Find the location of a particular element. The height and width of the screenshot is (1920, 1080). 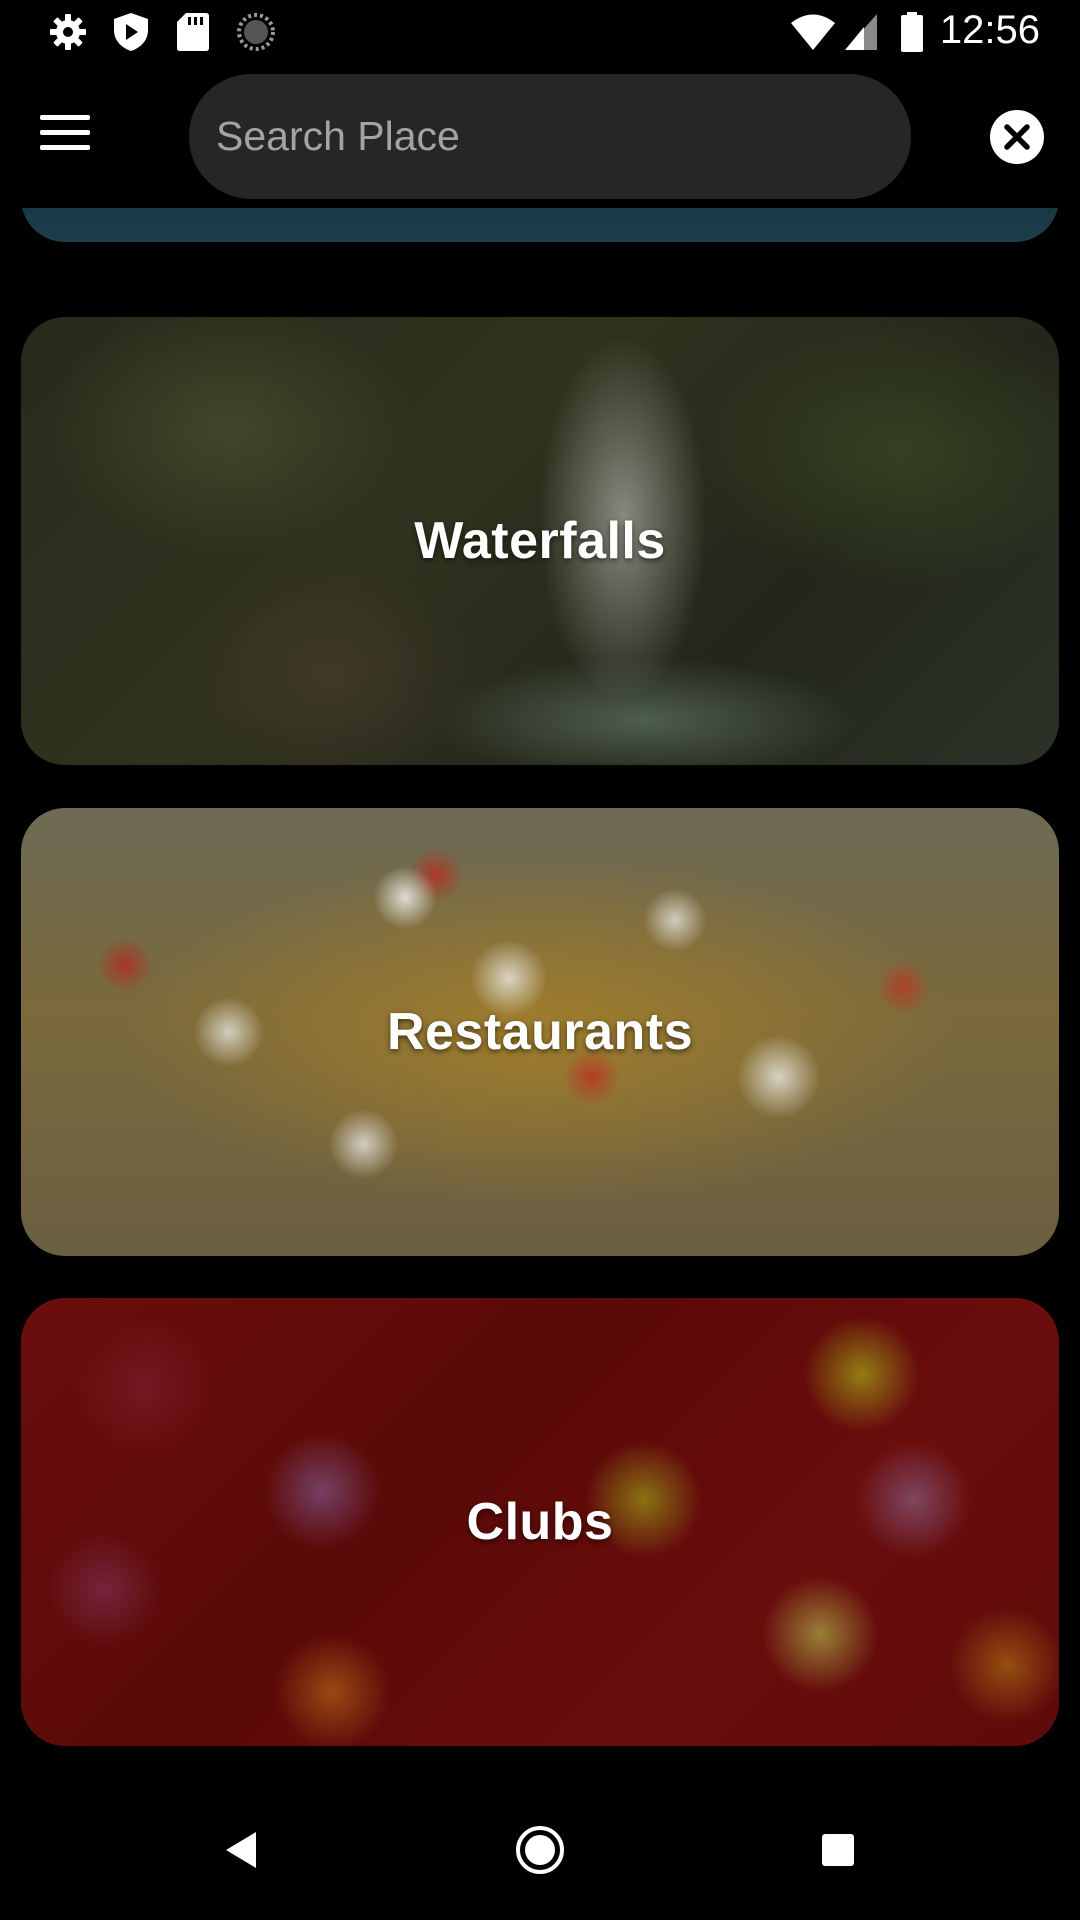

cell-signal-icon is located at coordinates (861, 32).